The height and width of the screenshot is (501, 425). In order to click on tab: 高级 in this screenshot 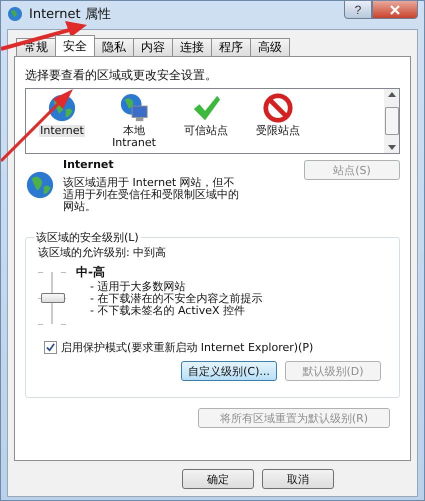, I will do `click(270, 47)`.